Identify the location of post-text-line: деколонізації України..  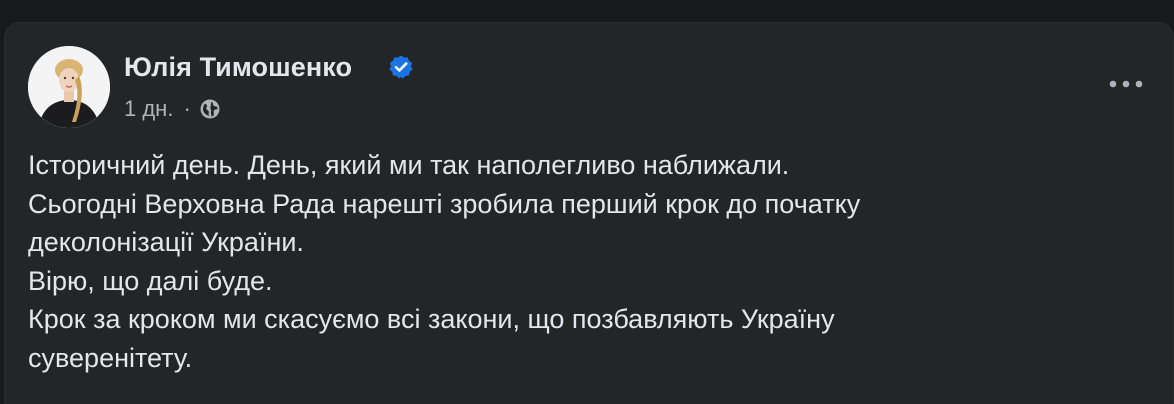
(166, 242).